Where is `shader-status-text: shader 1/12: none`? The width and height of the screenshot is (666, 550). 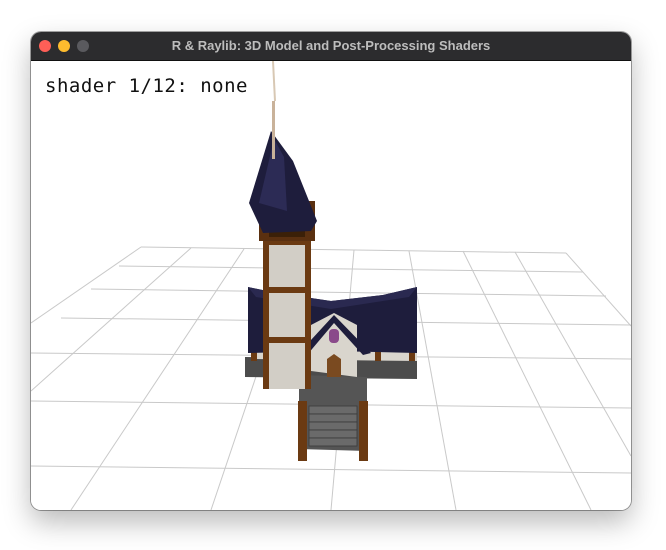
shader-status-text: shader 1/12: none is located at coordinates (146, 86).